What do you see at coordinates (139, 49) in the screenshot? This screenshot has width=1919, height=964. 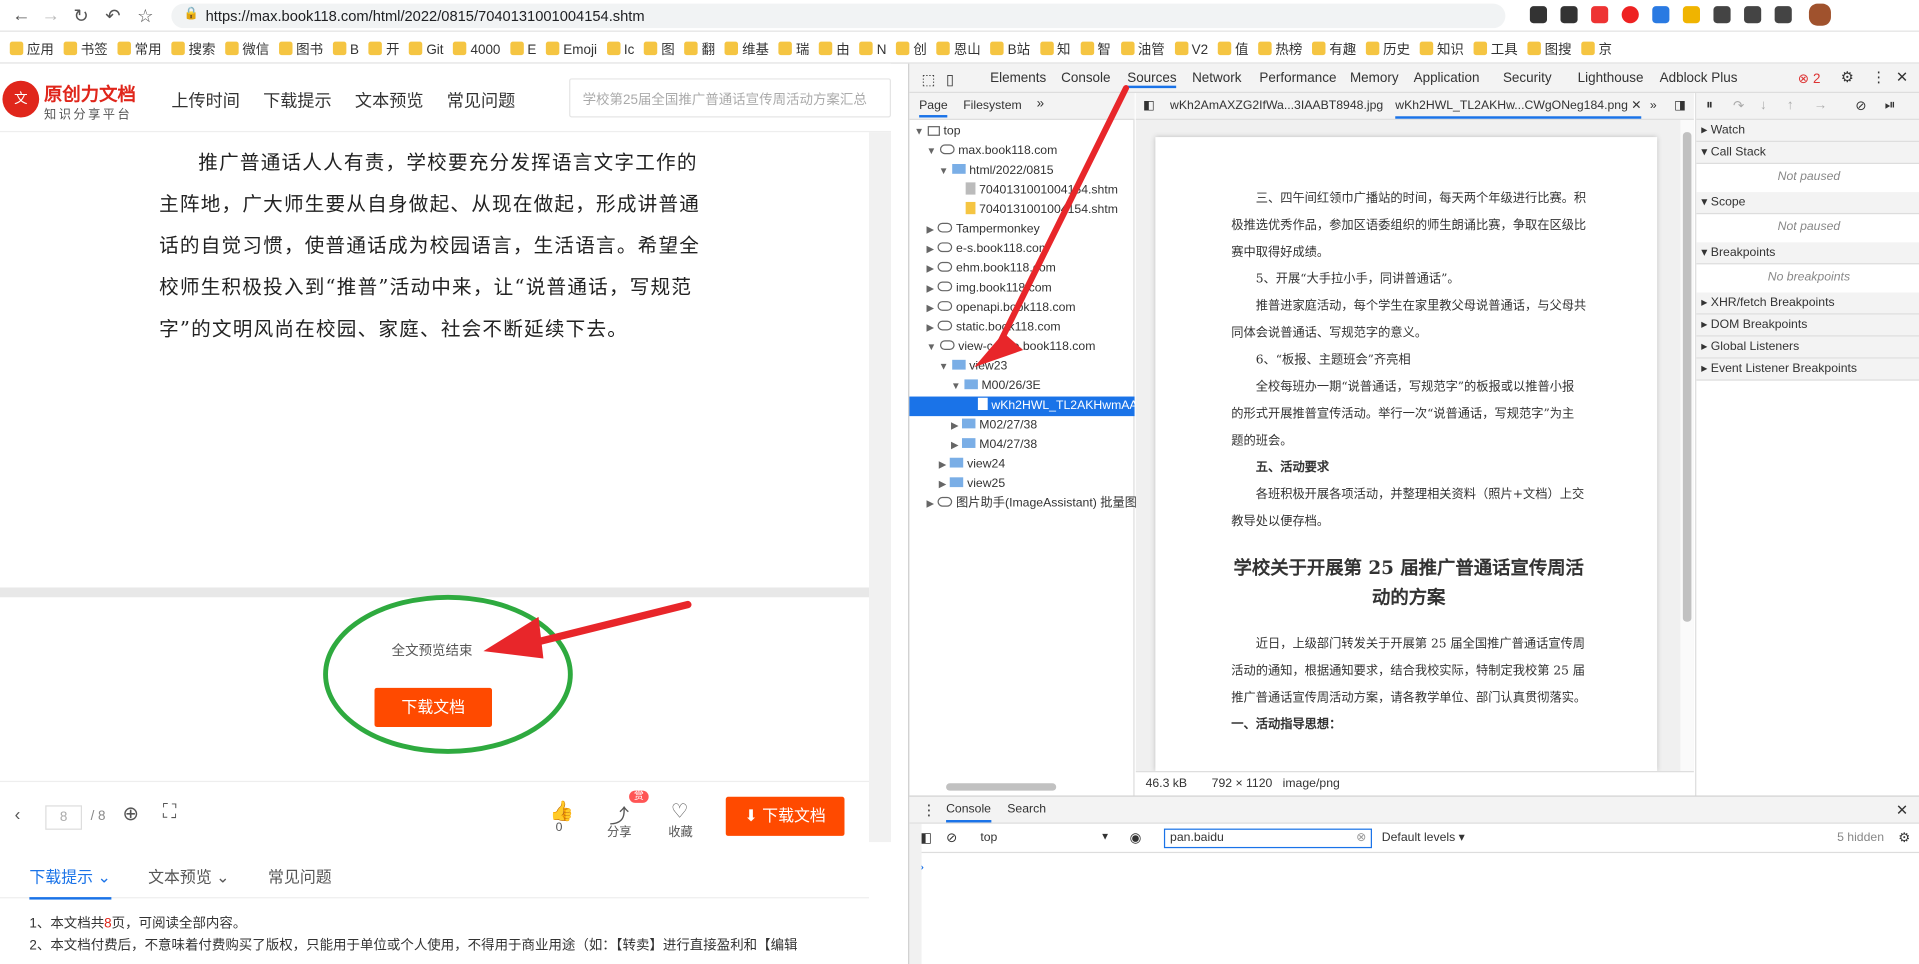 I see `bookmark-item: 常用` at bounding box center [139, 49].